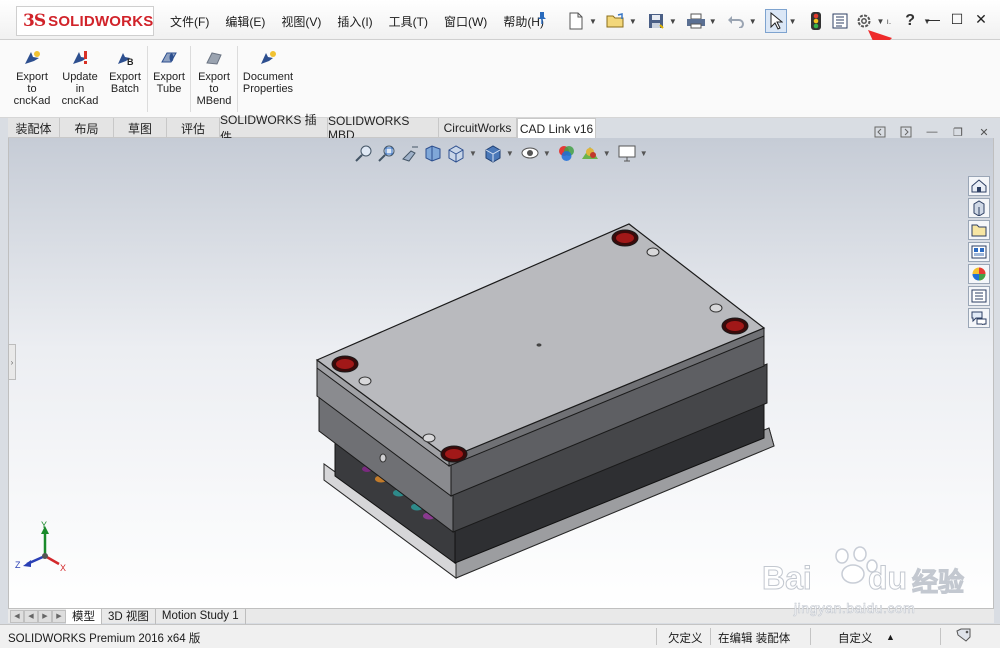  What do you see at coordinates (274, 128) in the screenshot?
I see `tab-solidworks-addins: SOLIDWORKS 插件` at bounding box center [274, 128].